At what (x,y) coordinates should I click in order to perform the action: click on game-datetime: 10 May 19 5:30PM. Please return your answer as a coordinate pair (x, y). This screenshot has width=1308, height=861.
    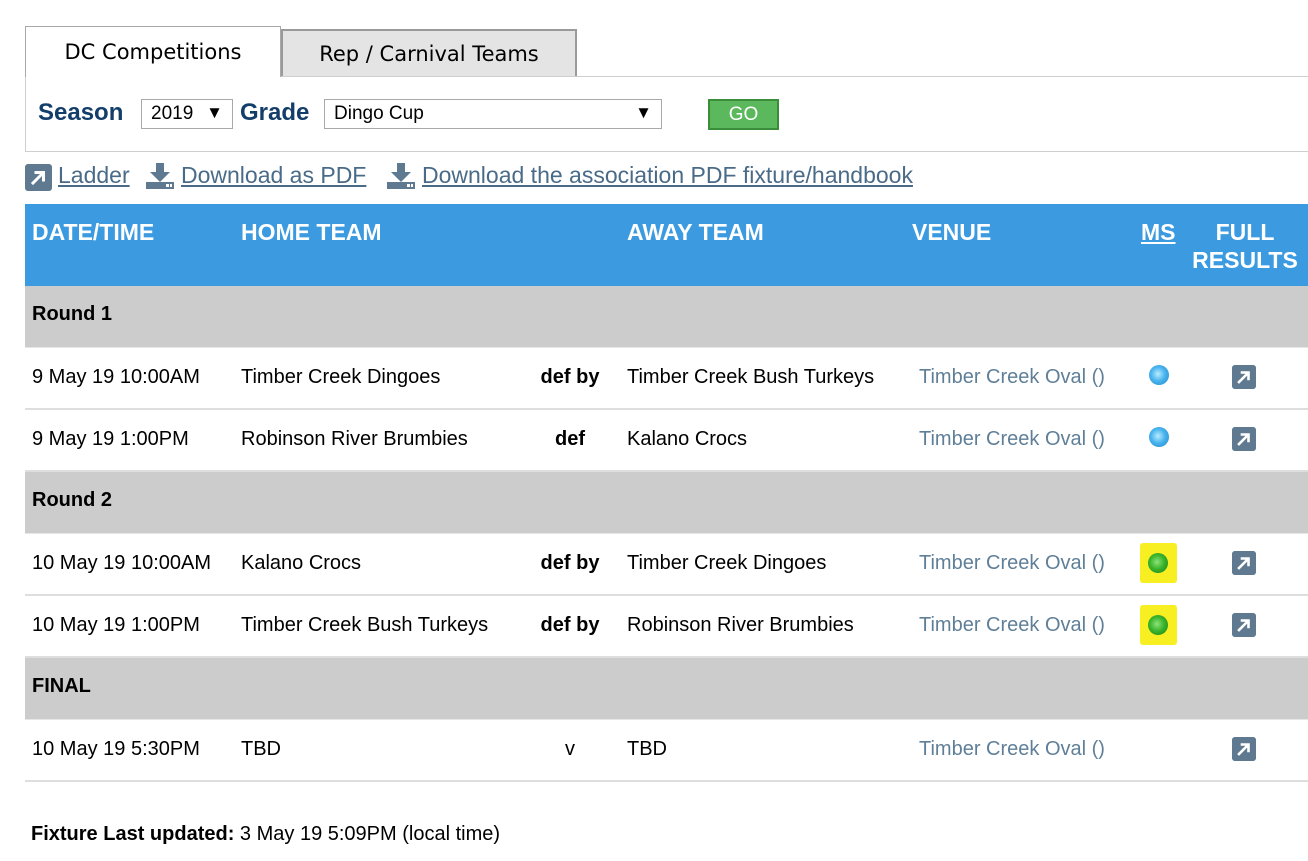
    Looking at the image, I should click on (116, 749).